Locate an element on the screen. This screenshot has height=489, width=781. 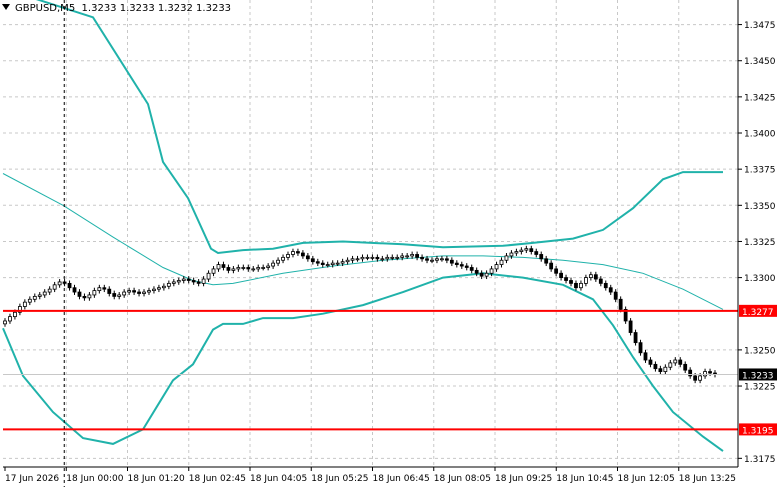
symbol-header: GBPUSD,M5 1.3233 1.3233 1.3232 1.3233 is located at coordinates (116, 8).